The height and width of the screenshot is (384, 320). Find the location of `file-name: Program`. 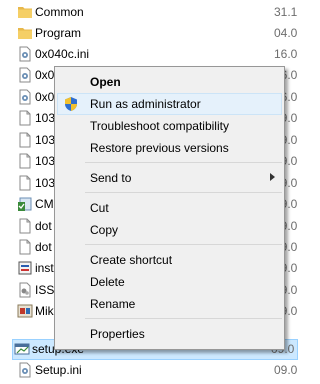

file-name: Program is located at coordinates (58, 33).